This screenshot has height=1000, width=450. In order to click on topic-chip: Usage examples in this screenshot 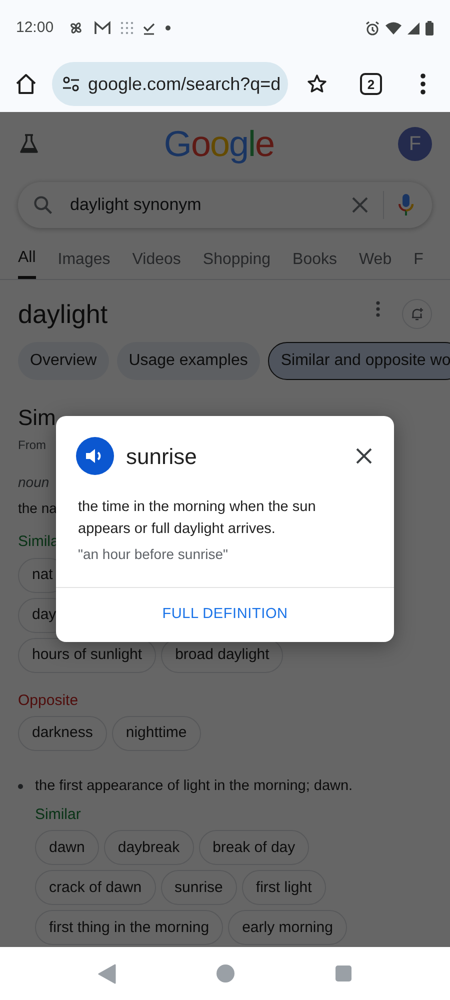, I will do `click(188, 361)`.